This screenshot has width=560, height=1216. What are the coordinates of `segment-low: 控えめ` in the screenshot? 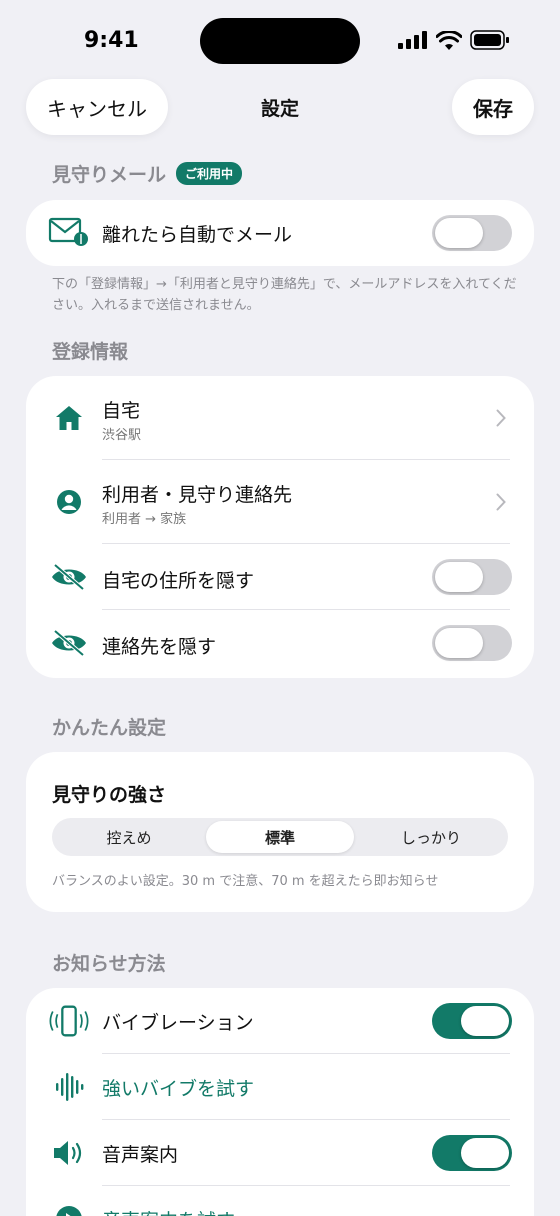 It's located at (129, 837).